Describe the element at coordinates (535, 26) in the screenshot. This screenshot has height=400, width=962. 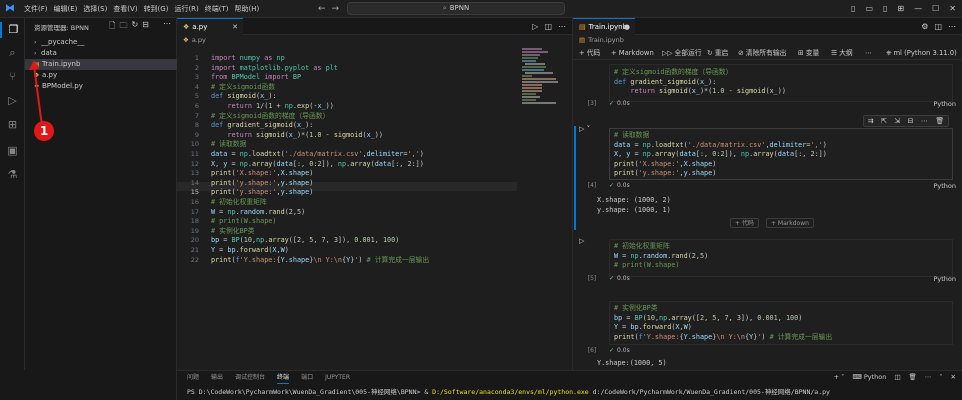
I see `run-file-icon: ▷` at that location.